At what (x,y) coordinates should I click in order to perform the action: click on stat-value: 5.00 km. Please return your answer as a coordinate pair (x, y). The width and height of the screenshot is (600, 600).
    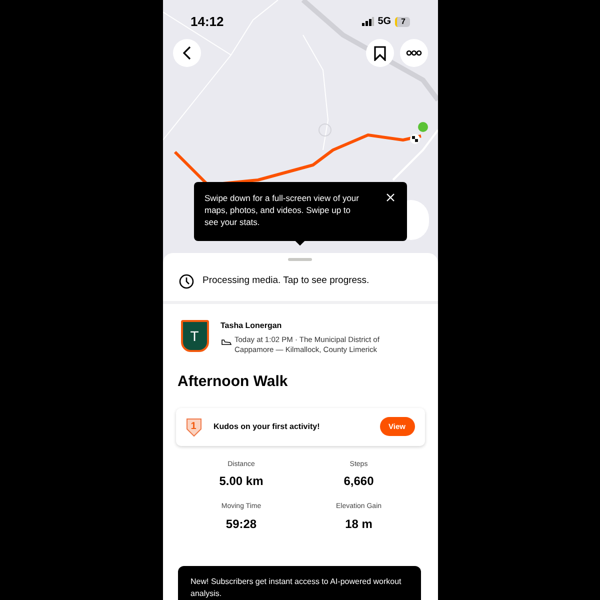
    Looking at the image, I should click on (241, 481).